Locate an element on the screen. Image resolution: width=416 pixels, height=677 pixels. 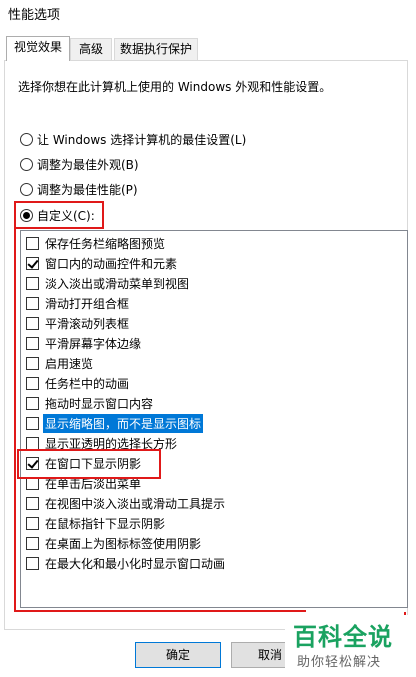
list-item: 淡入淡出或滑动菜单到视图 is located at coordinates (108, 283).